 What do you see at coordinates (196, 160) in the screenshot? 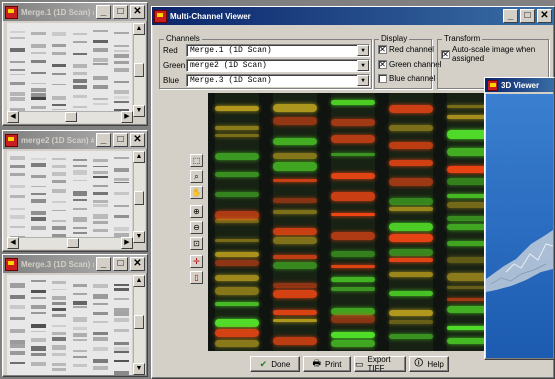
I see `select-tool-icon: ⬚` at bounding box center [196, 160].